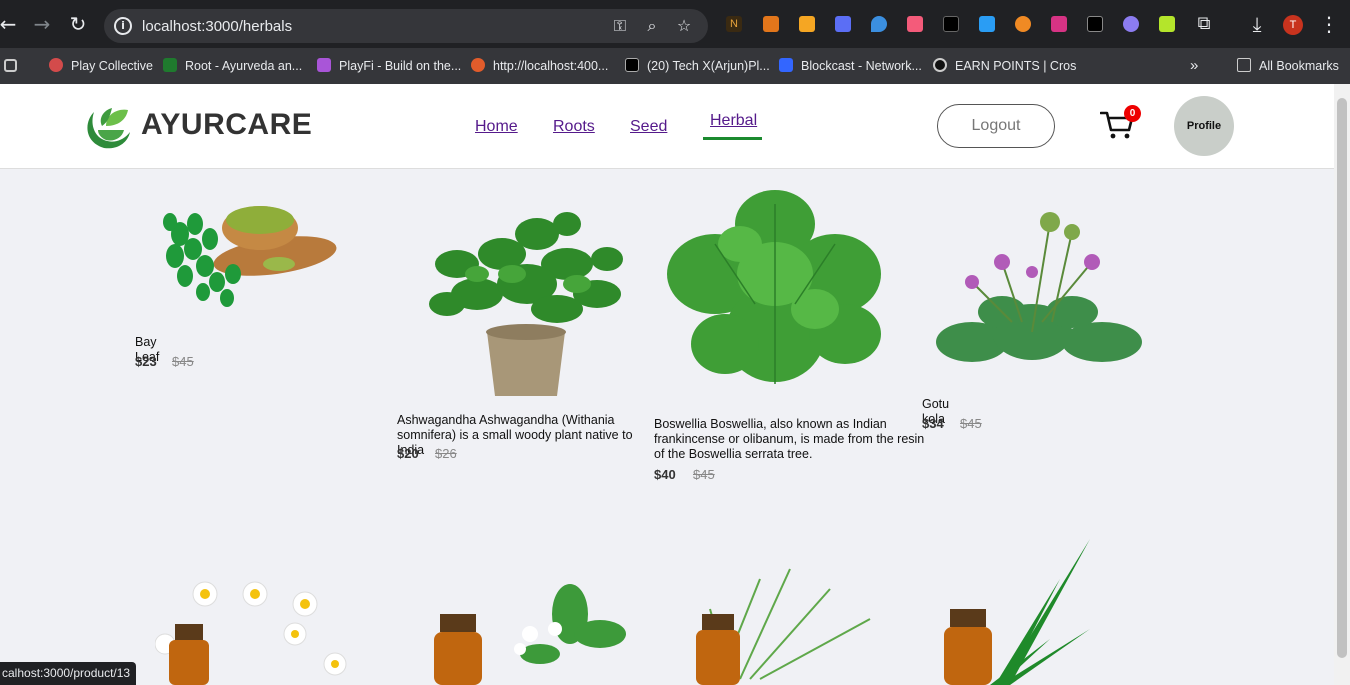  Describe the element at coordinates (732, 138) in the screenshot. I see `active-nav-indicator` at that location.